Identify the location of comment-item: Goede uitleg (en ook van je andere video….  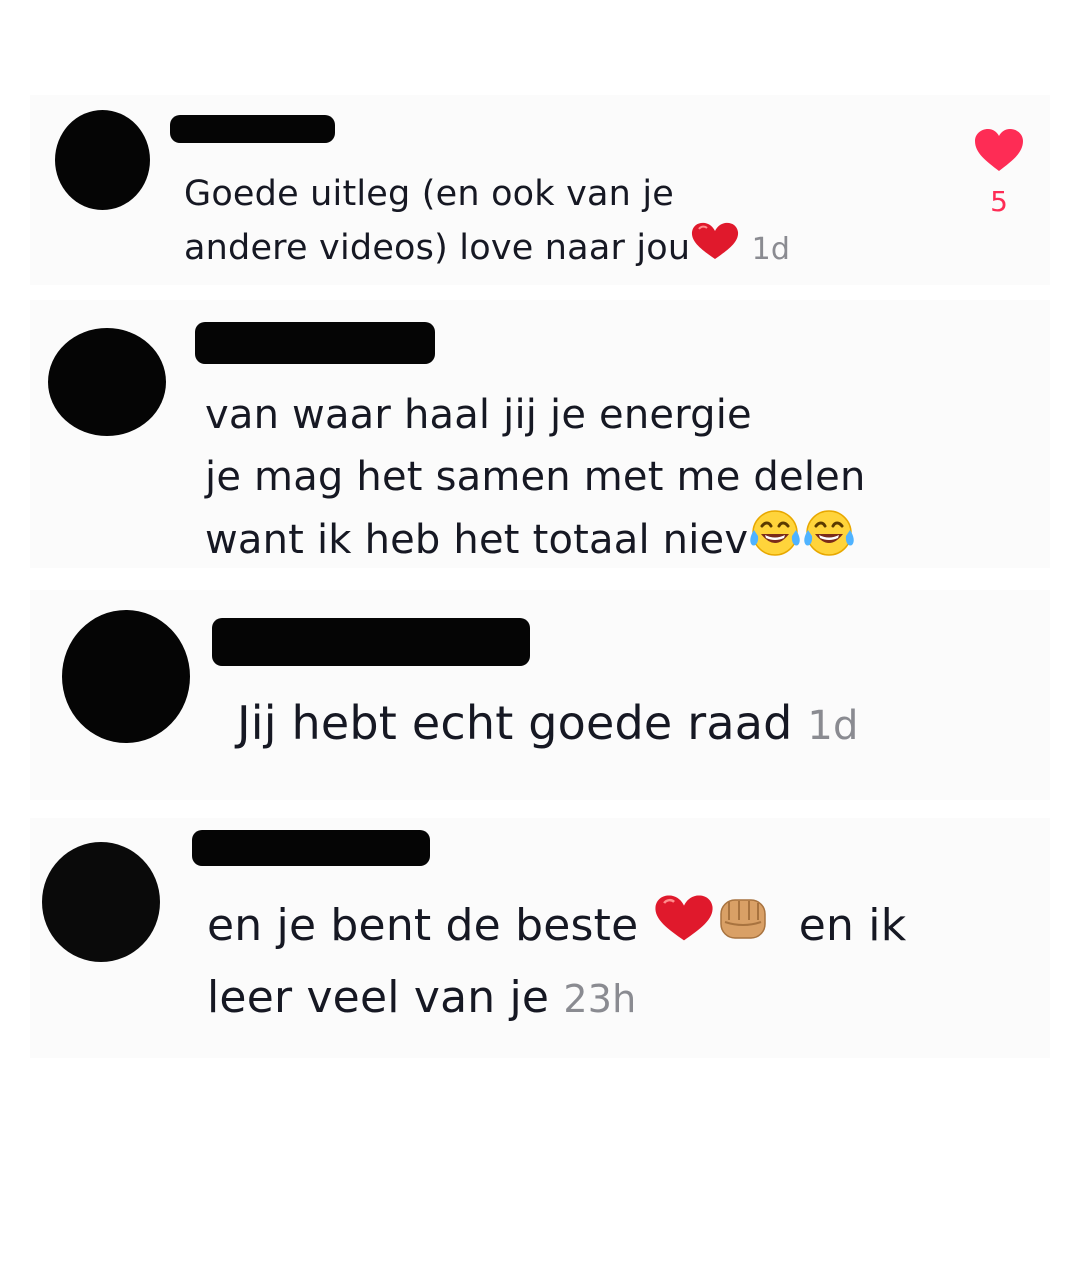
(540, 190).